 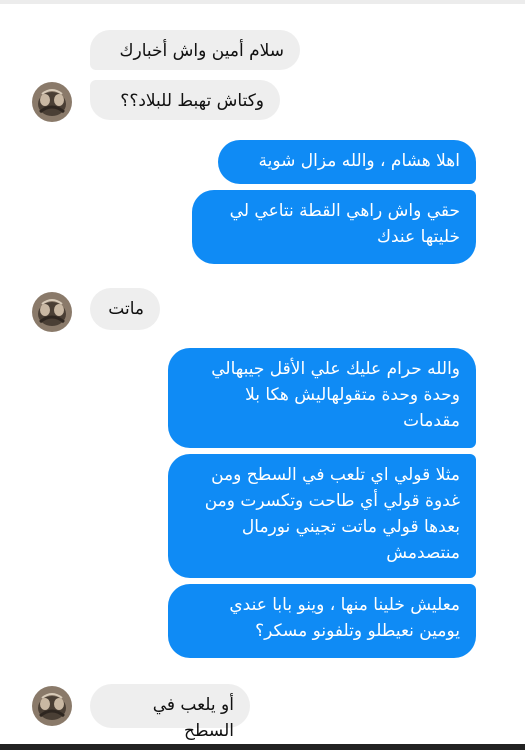 I want to click on top-divider, so click(x=262, y=2).